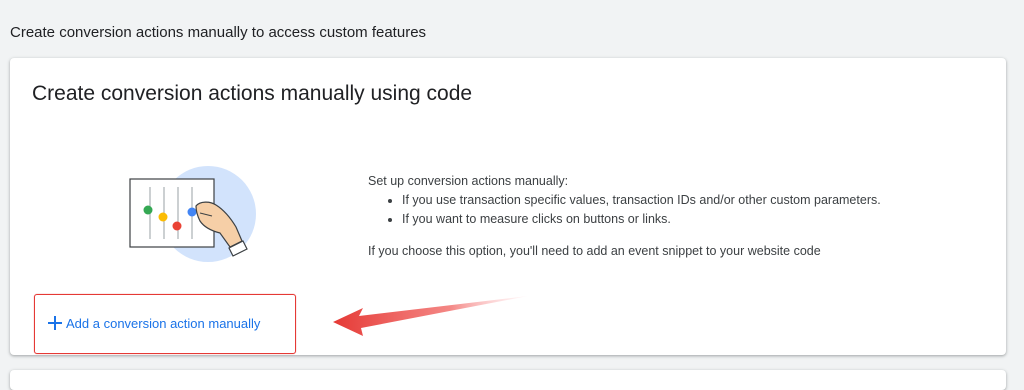 The width and height of the screenshot is (1024, 390). Describe the element at coordinates (163, 217) in the screenshot. I see `yellow-slider-knob` at that location.